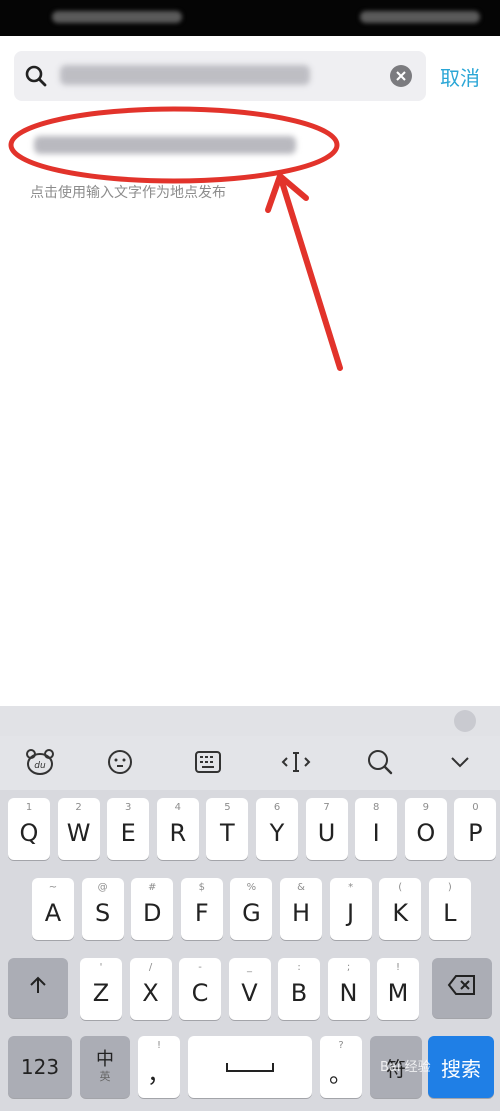 The width and height of the screenshot is (500, 1111). Describe the element at coordinates (250, 1067) in the screenshot. I see `space-key` at that location.